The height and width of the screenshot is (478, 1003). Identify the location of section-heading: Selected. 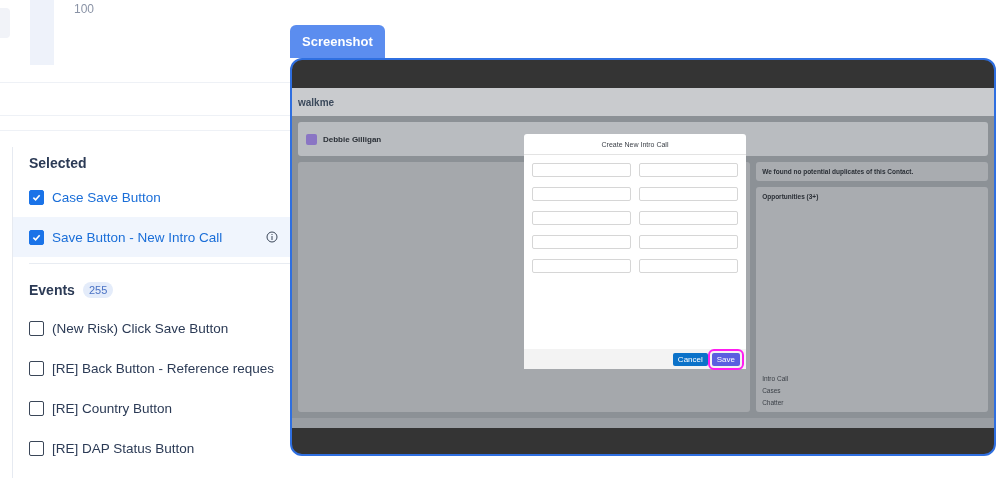
(58, 163).